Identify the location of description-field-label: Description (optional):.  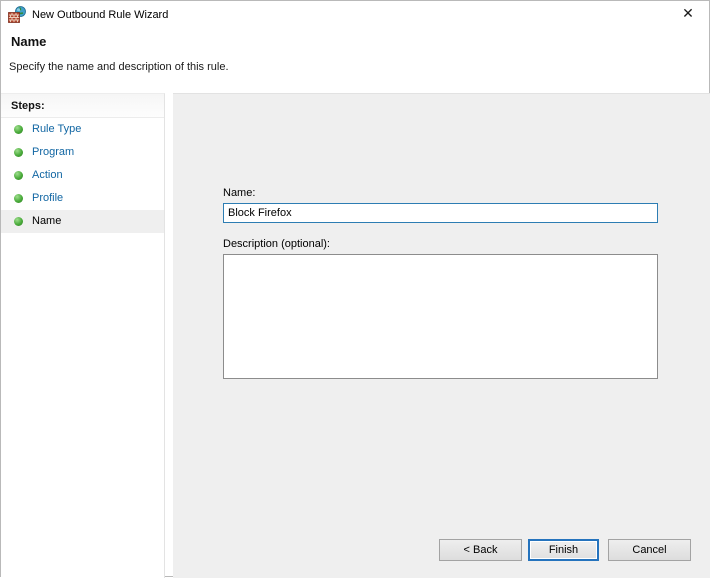
(276, 244).